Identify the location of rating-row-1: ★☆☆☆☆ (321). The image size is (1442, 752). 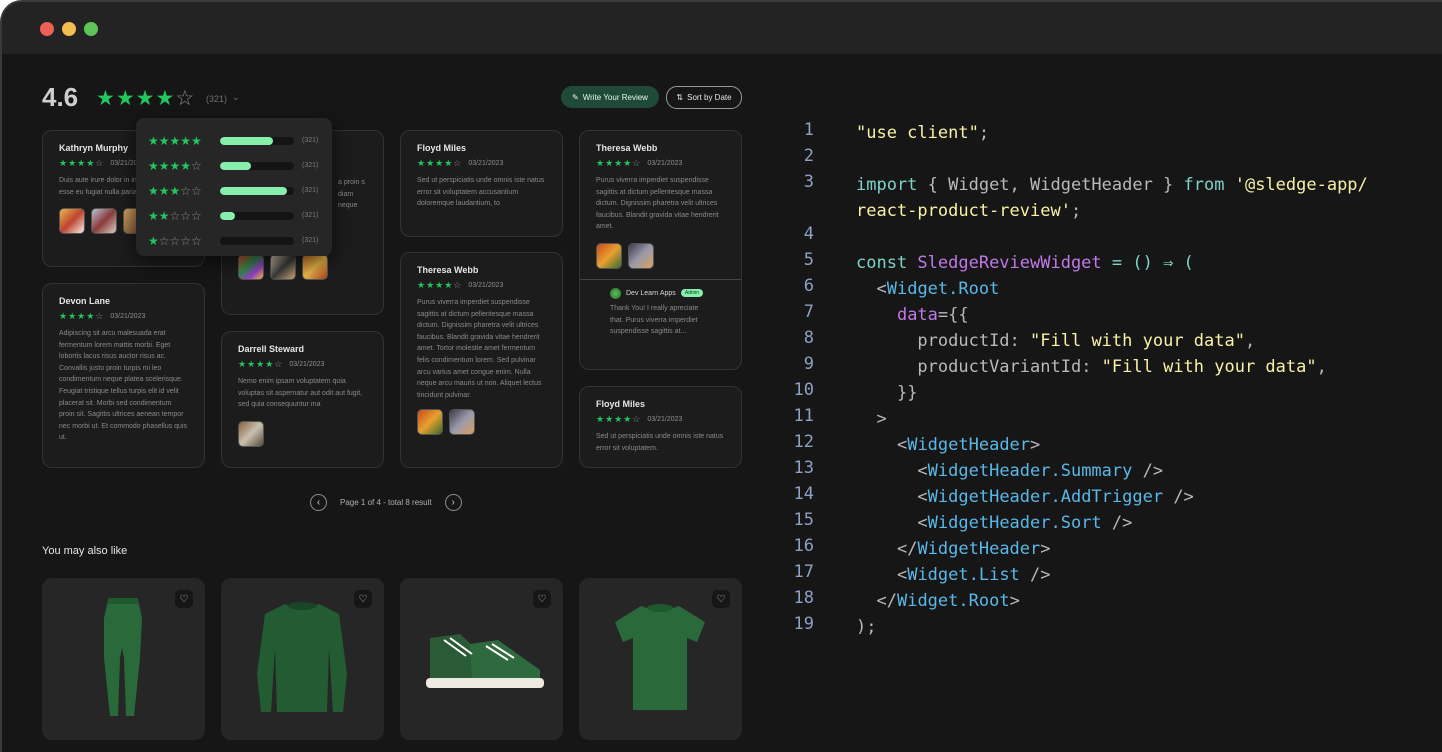
(234, 240).